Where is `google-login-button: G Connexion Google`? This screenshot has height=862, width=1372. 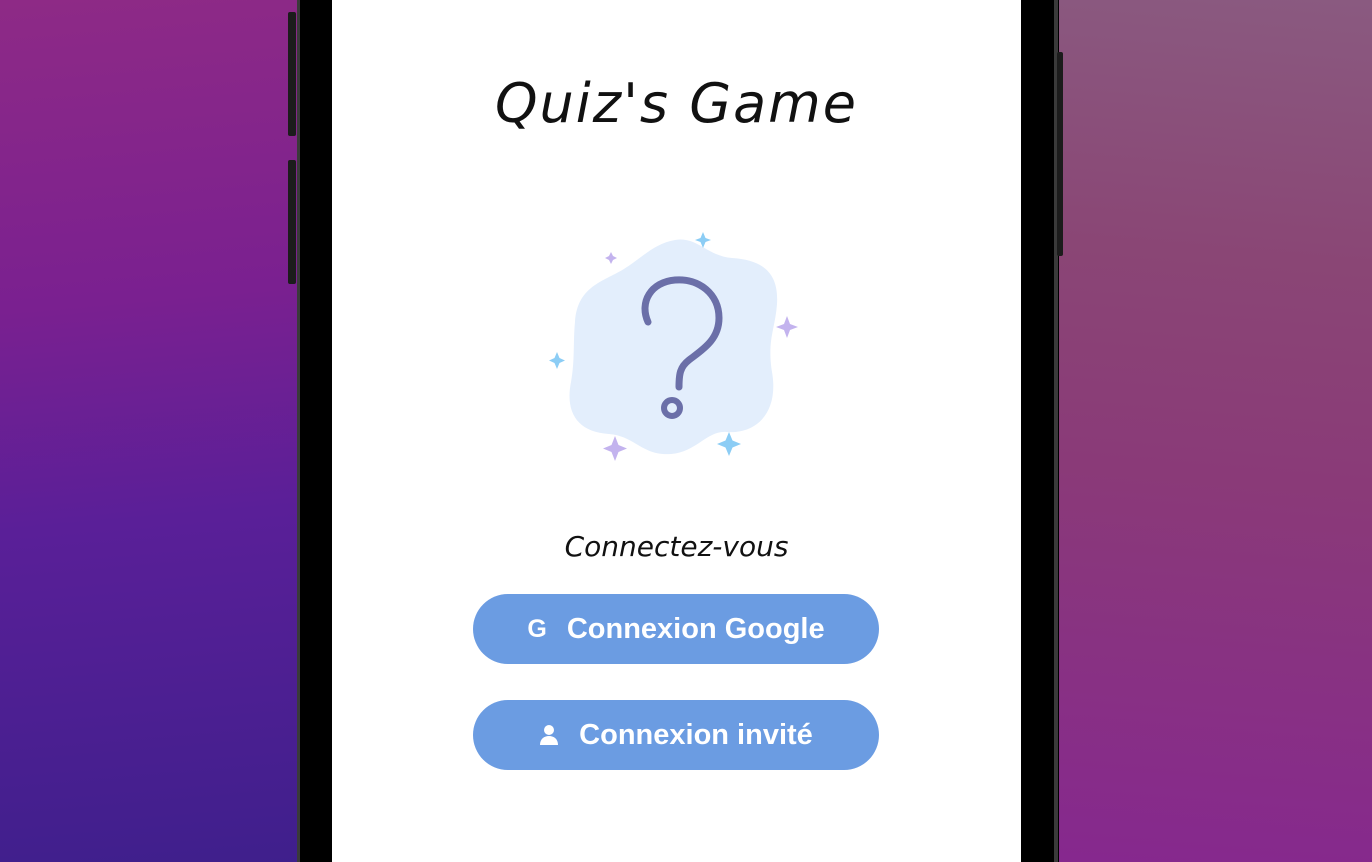 google-login-button: G Connexion Google is located at coordinates (676, 629).